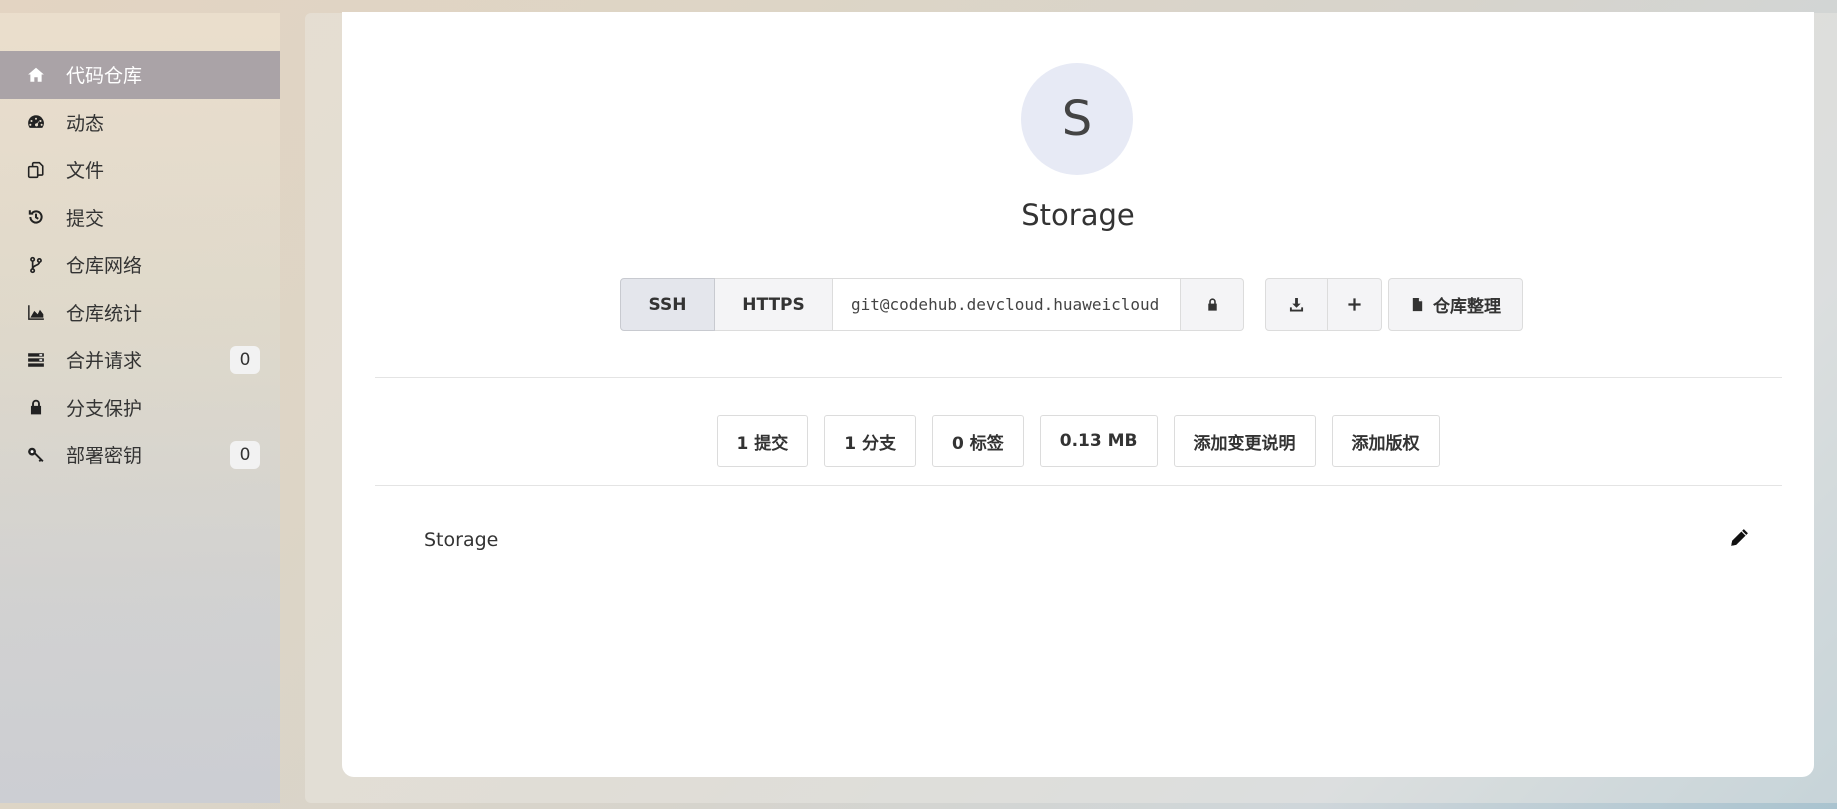 Image resolution: width=1837 pixels, height=809 pixels. What do you see at coordinates (1385, 441) in the screenshot?
I see `add-license-button: 添加版权` at bounding box center [1385, 441].